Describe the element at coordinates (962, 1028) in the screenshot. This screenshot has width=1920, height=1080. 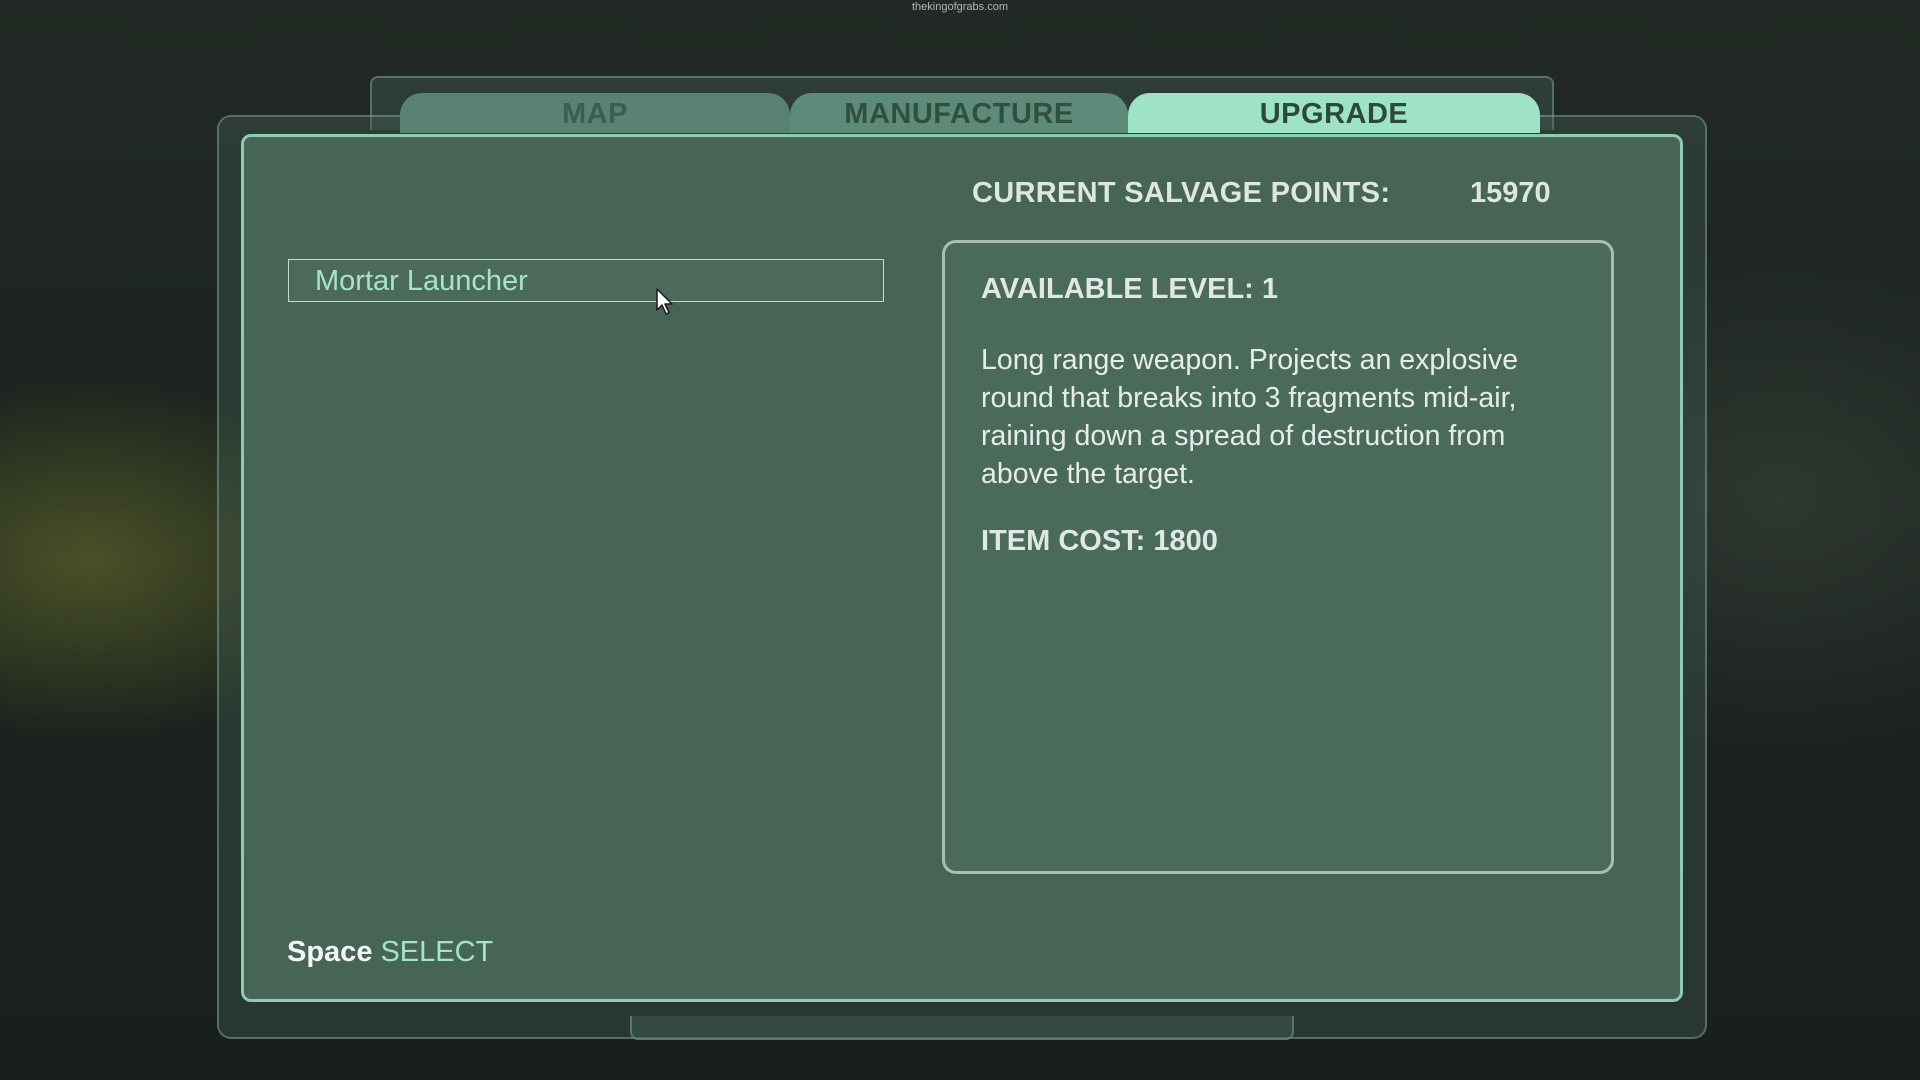
I see `frame-bottom-notch` at that location.